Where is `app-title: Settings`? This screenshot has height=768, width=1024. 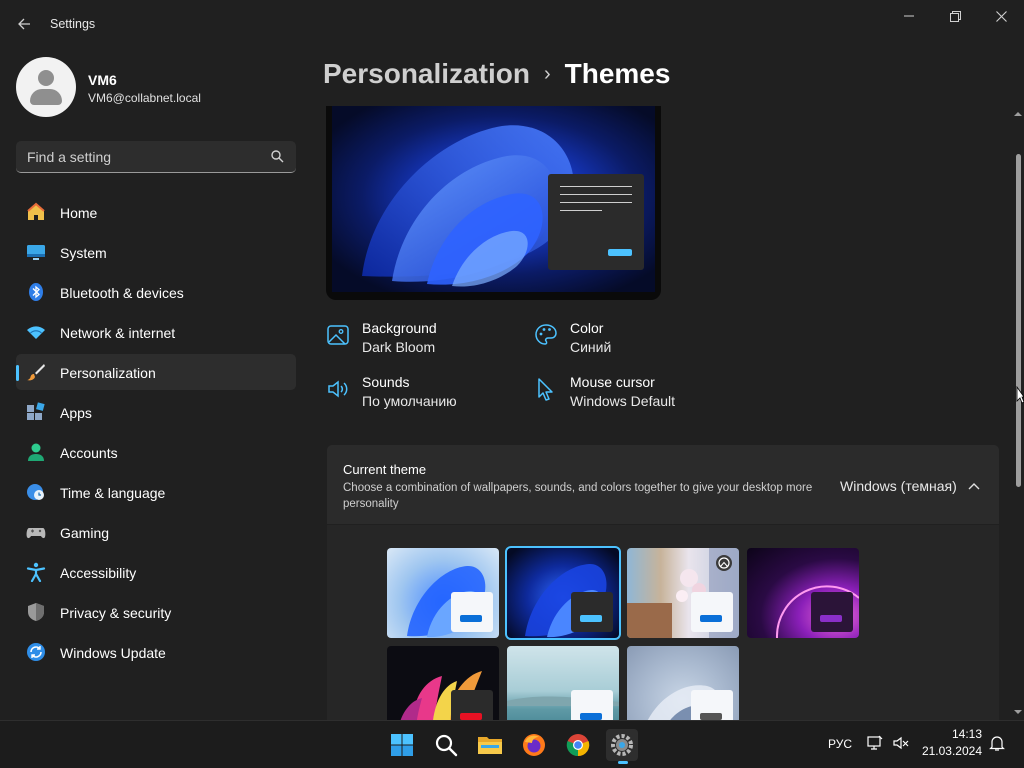
app-title: Settings is located at coordinates (73, 24).